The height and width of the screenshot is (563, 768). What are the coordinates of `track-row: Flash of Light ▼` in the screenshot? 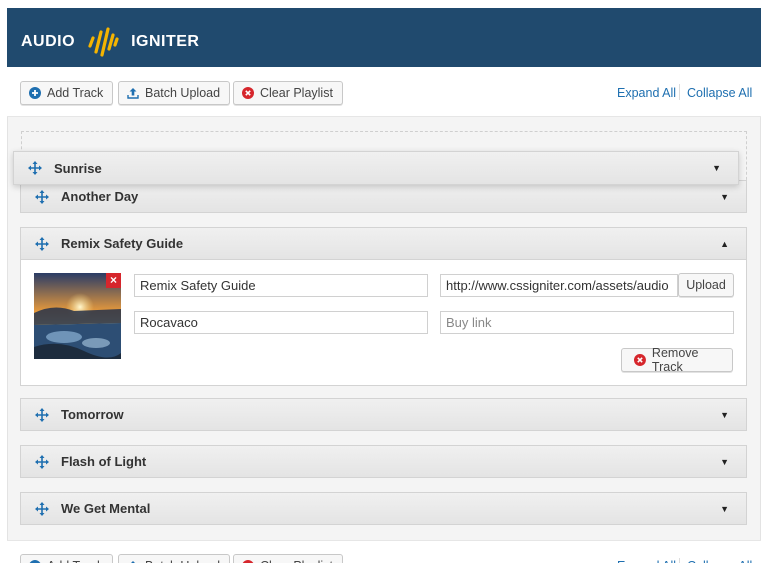 It's located at (383, 461).